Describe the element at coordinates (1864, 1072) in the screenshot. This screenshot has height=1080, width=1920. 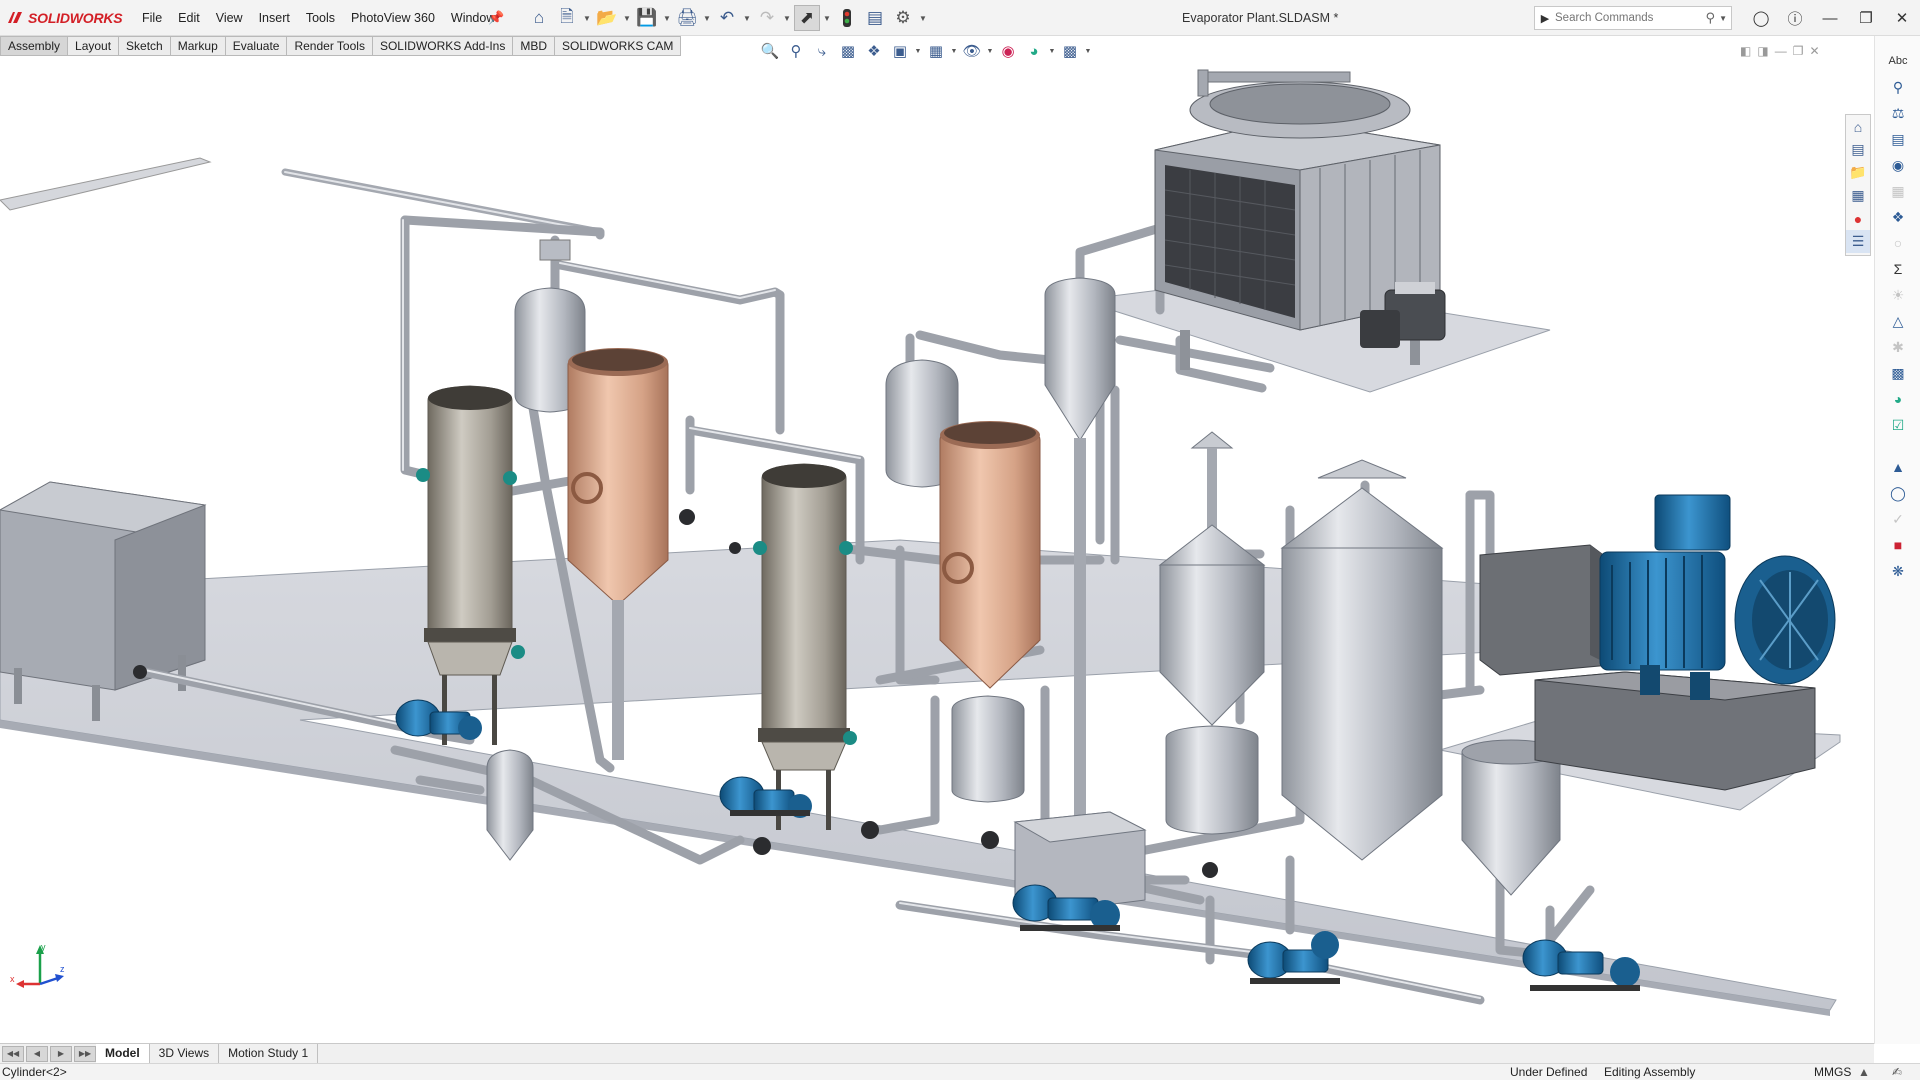
I see `units-dropdown-icon: ▲` at that location.